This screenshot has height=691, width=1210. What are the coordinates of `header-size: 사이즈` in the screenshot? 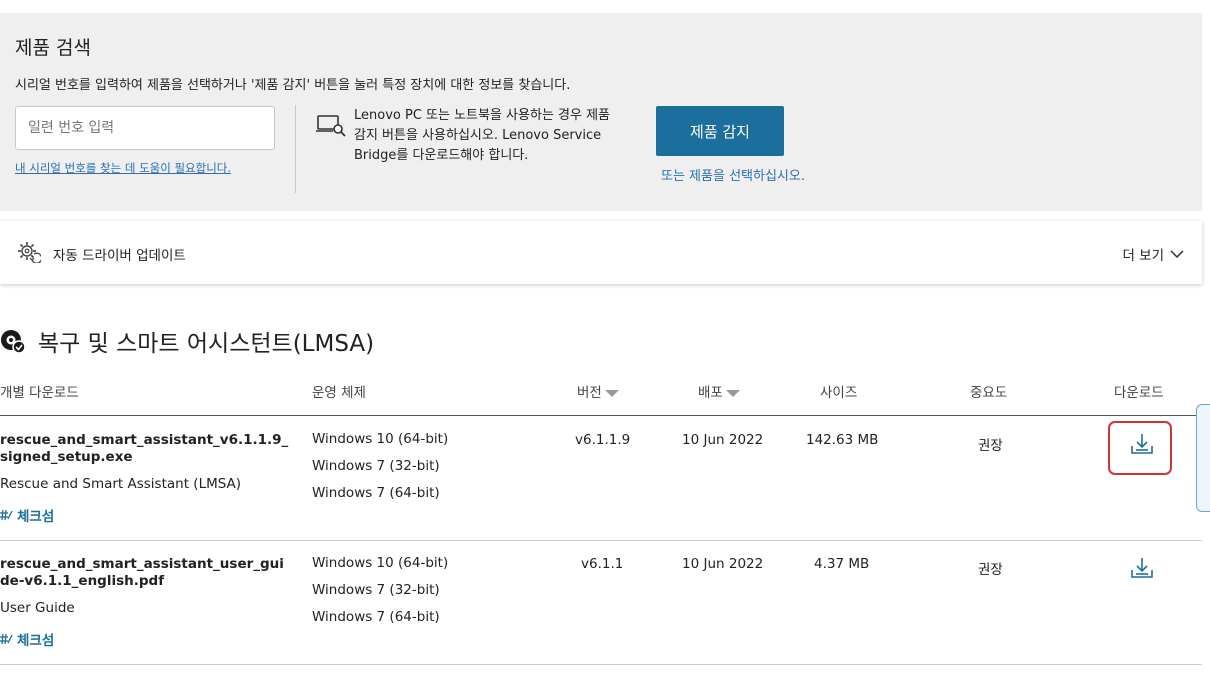 It's located at (839, 393).